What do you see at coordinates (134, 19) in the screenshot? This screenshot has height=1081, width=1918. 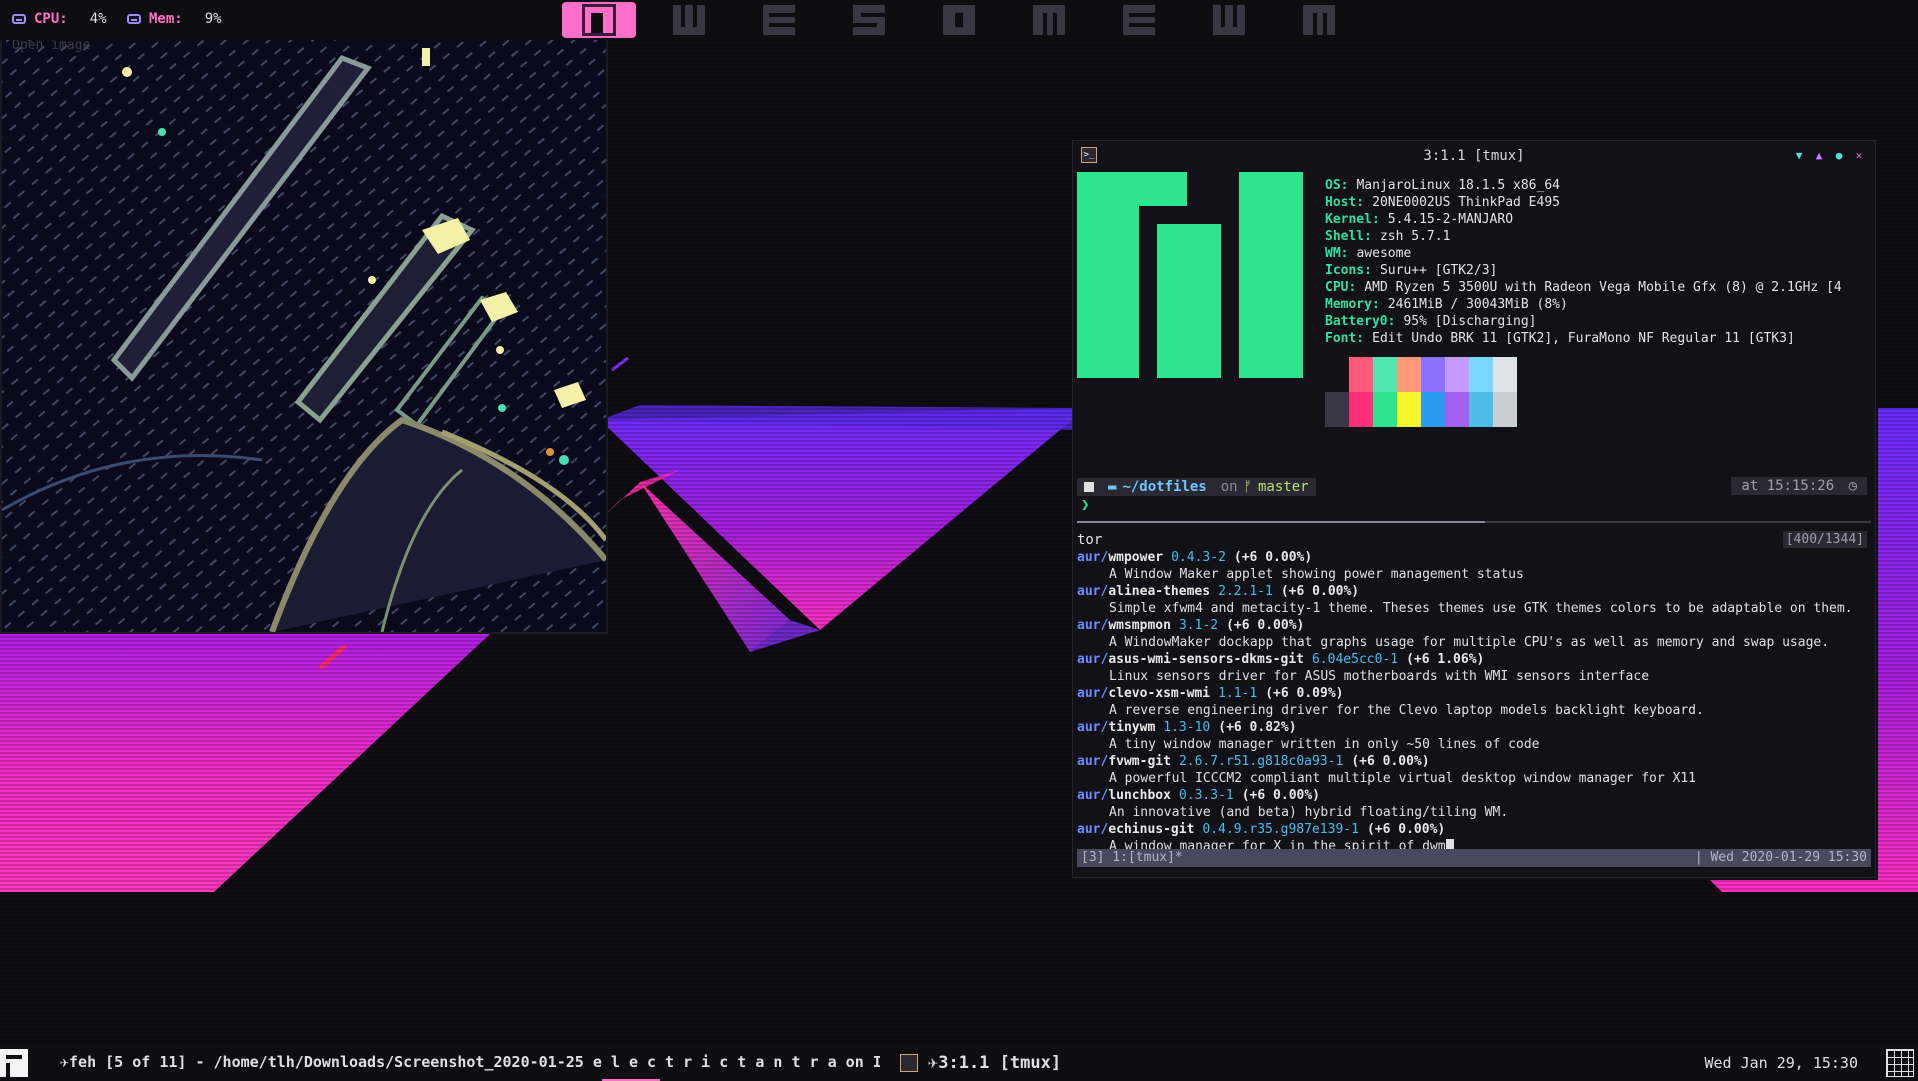 I see `memory-icon` at bounding box center [134, 19].